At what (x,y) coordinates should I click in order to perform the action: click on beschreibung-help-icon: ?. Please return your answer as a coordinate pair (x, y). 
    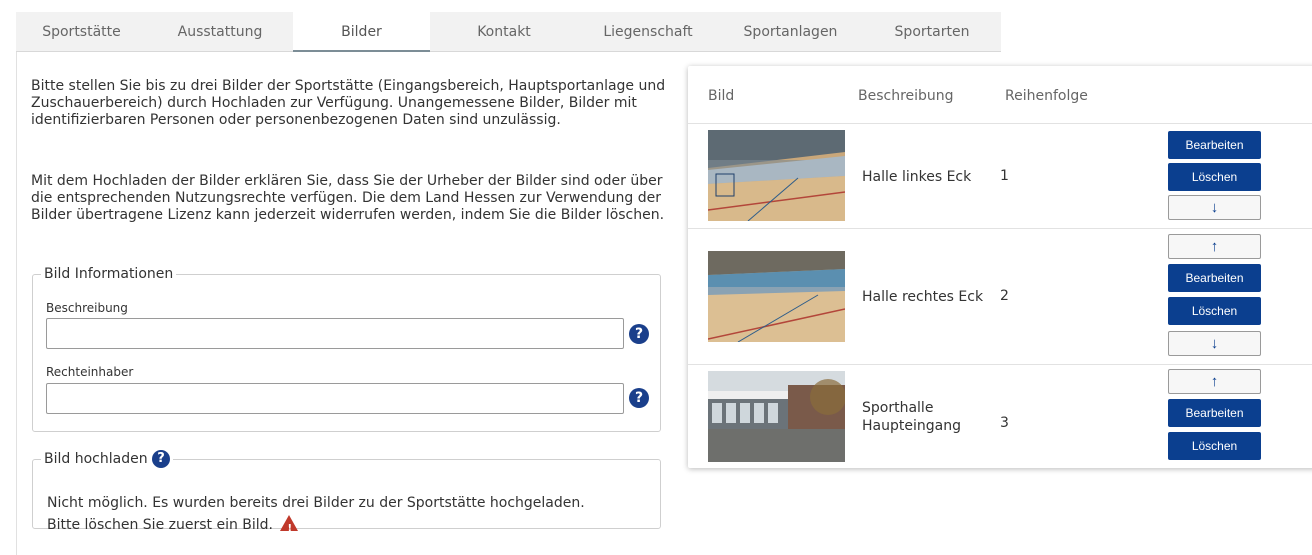
    Looking at the image, I should click on (639, 334).